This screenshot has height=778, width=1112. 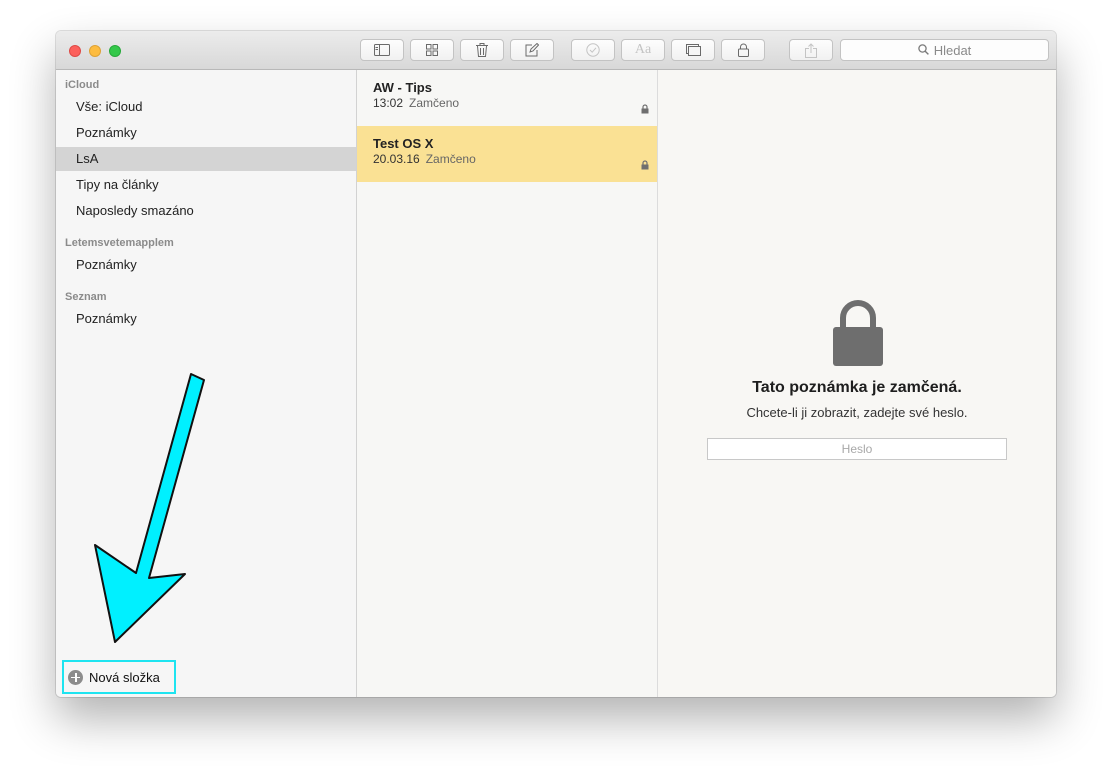 What do you see at coordinates (115, 51) in the screenshot?
I see `zoom-window-button` at bounding box center [115, 51].